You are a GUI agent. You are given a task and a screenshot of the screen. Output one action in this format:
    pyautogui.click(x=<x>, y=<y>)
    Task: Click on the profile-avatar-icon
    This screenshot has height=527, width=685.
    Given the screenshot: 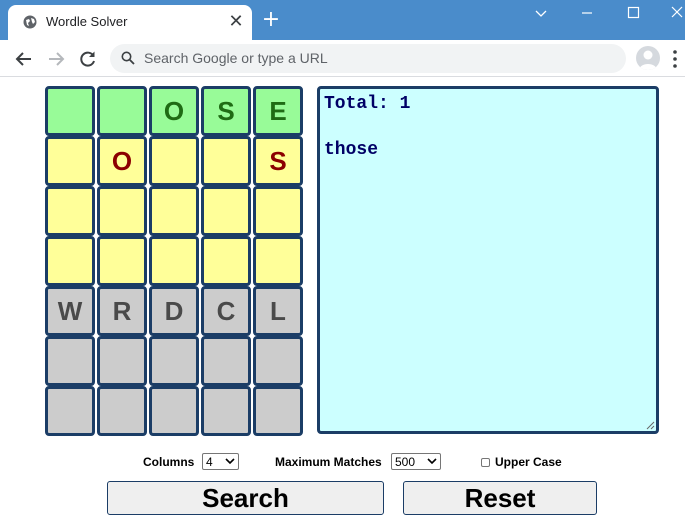 What is the action you would take?
    pyautogui.click(x=648, y=58)
    